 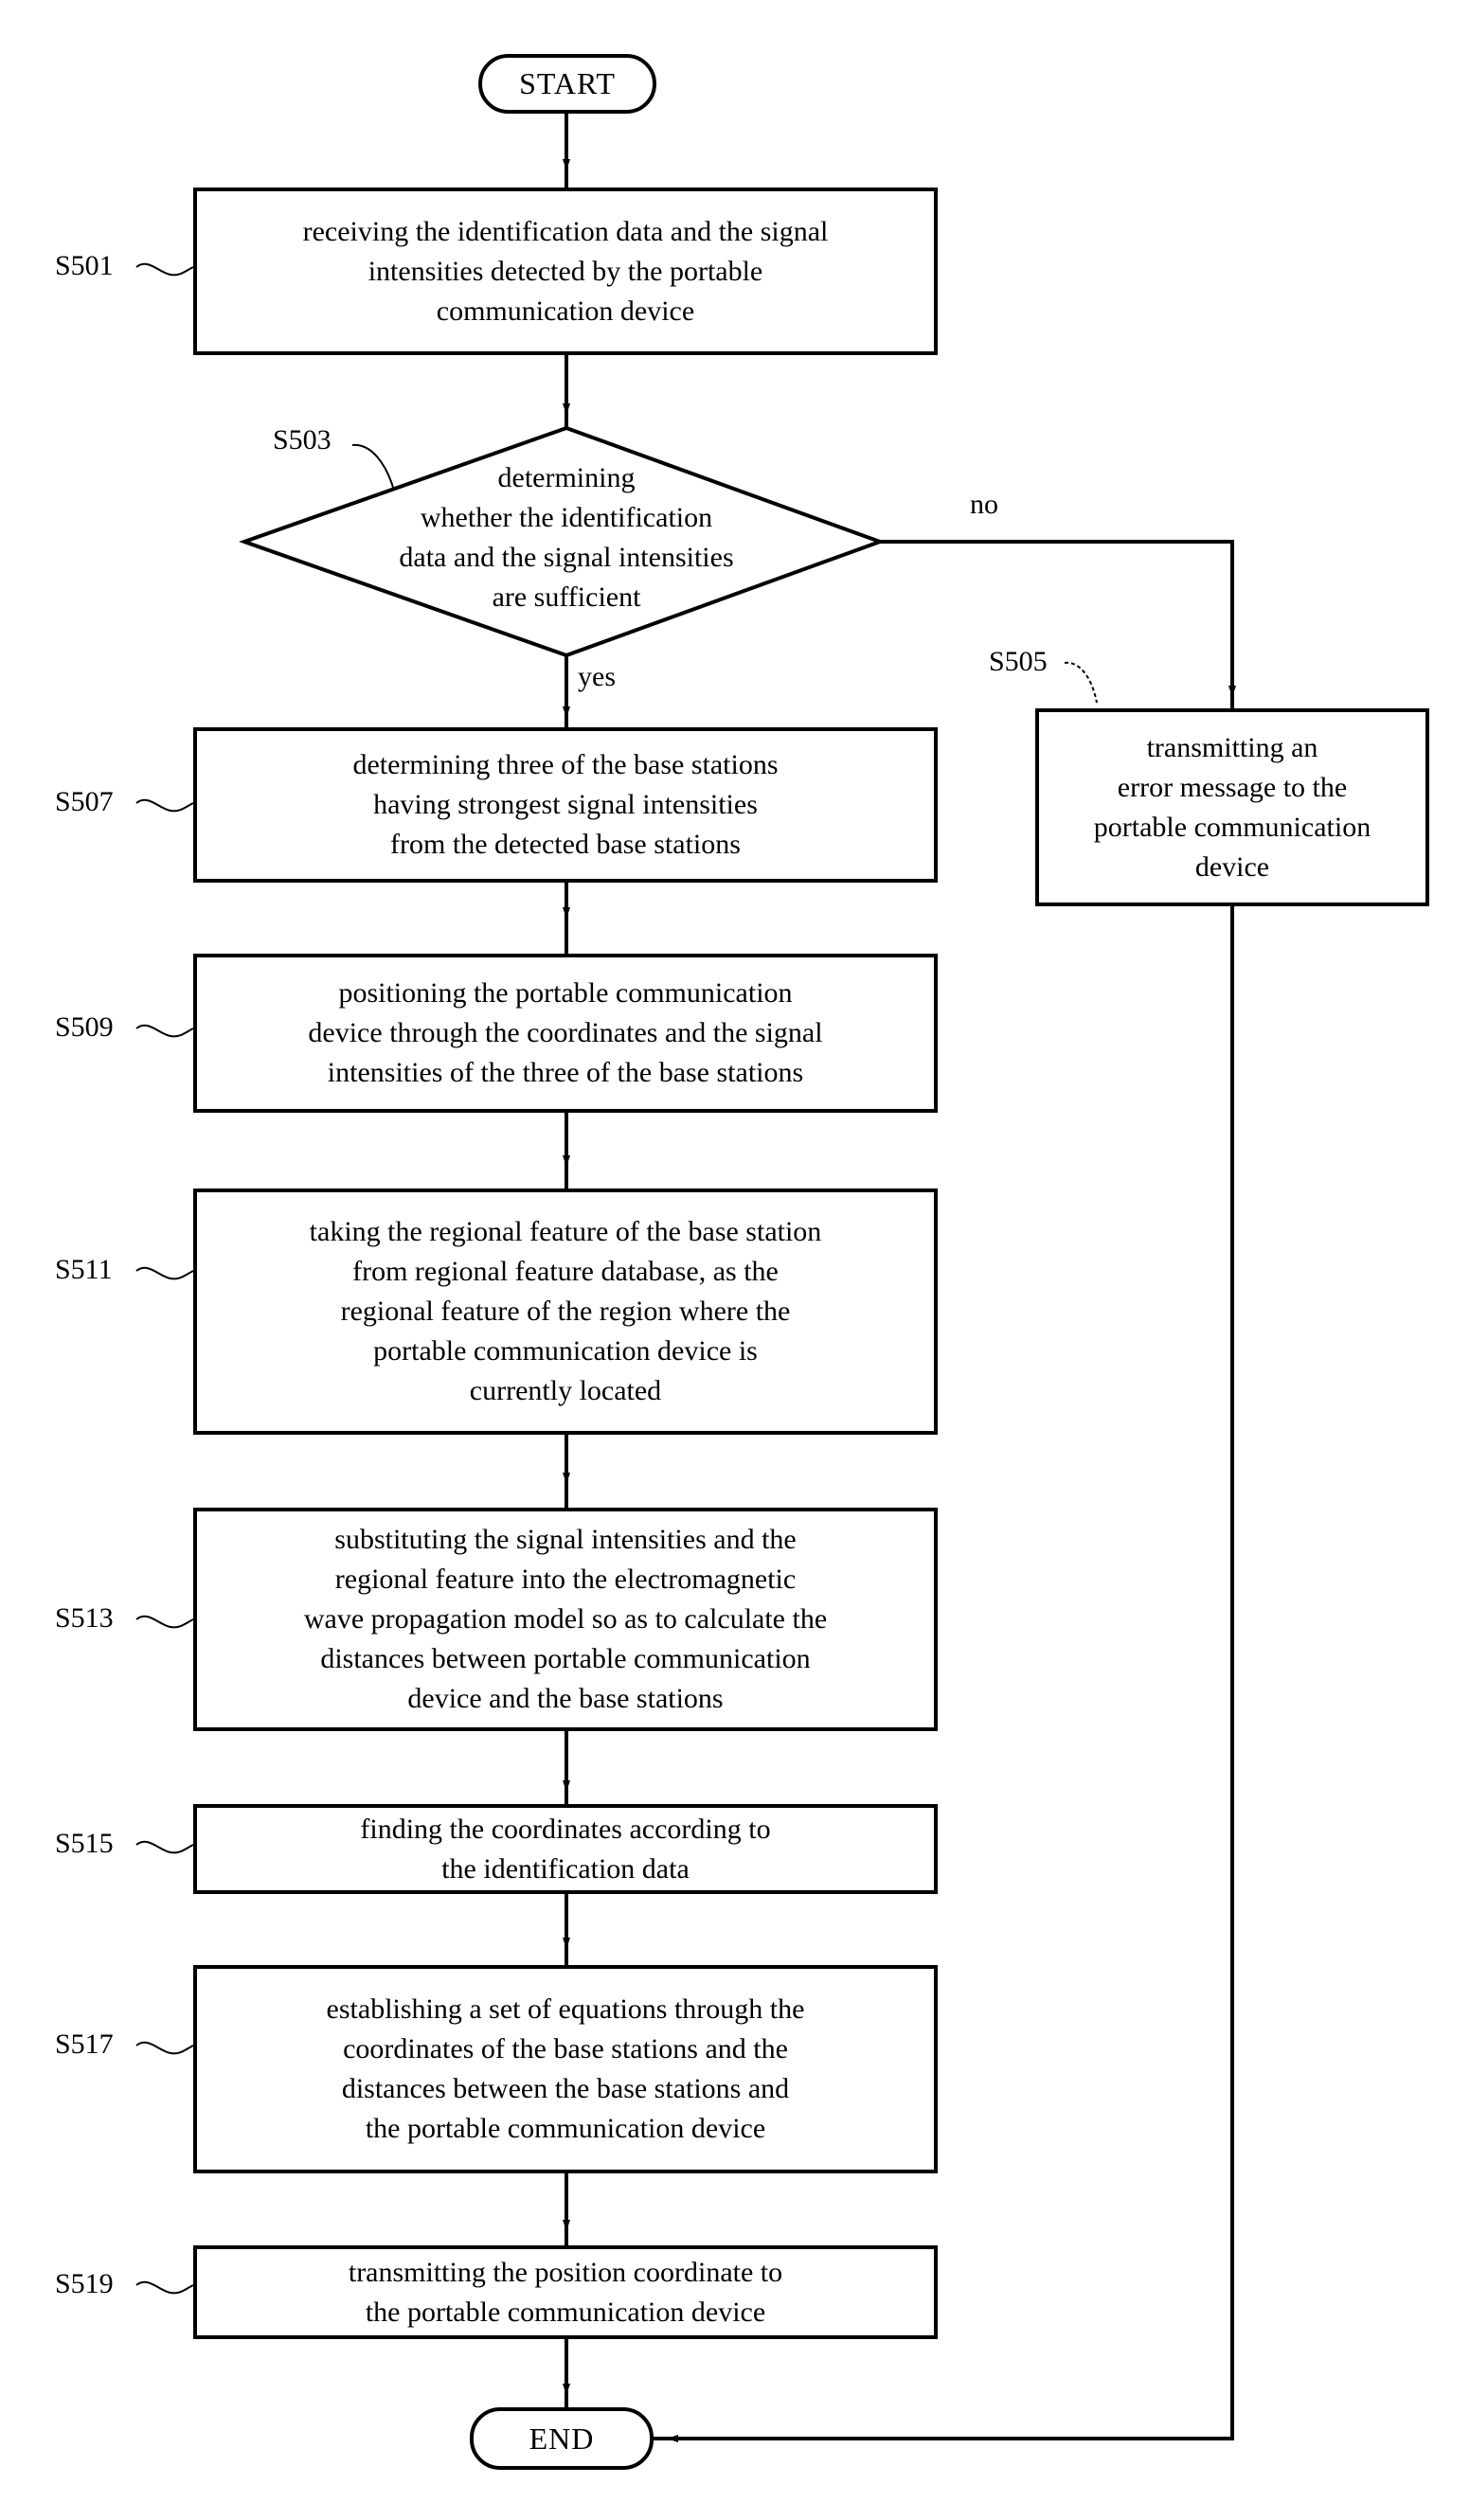 I want to click on leader-s507, so click(x=164, y=805).